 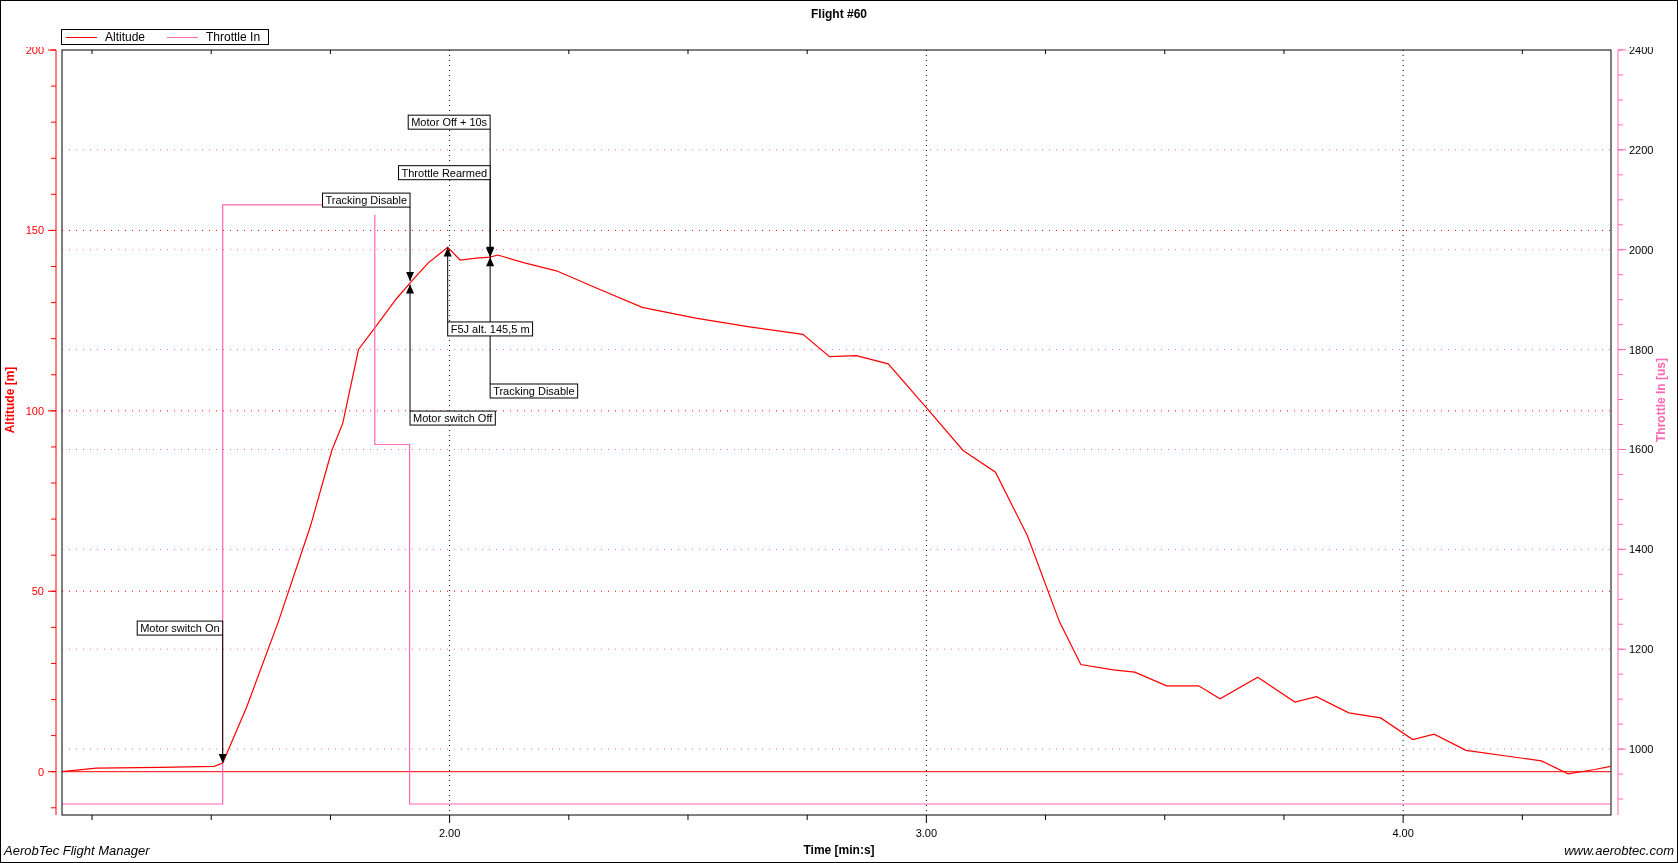 I want to click on annotation-label: F5J alt. 145,5 m, so click(x=490, y=329).